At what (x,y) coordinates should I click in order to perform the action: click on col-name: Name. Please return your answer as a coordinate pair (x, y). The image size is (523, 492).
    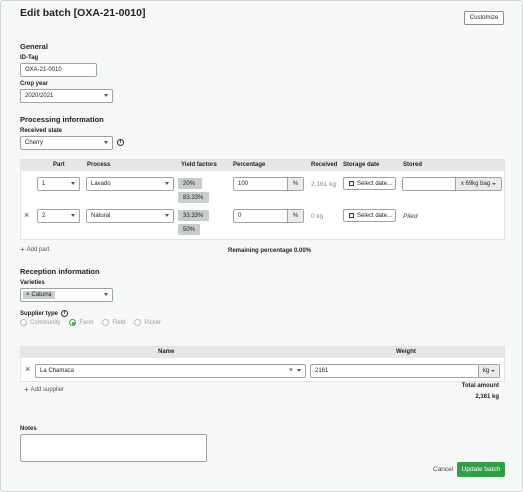
    Looking at the image, I should click on (166, 352).